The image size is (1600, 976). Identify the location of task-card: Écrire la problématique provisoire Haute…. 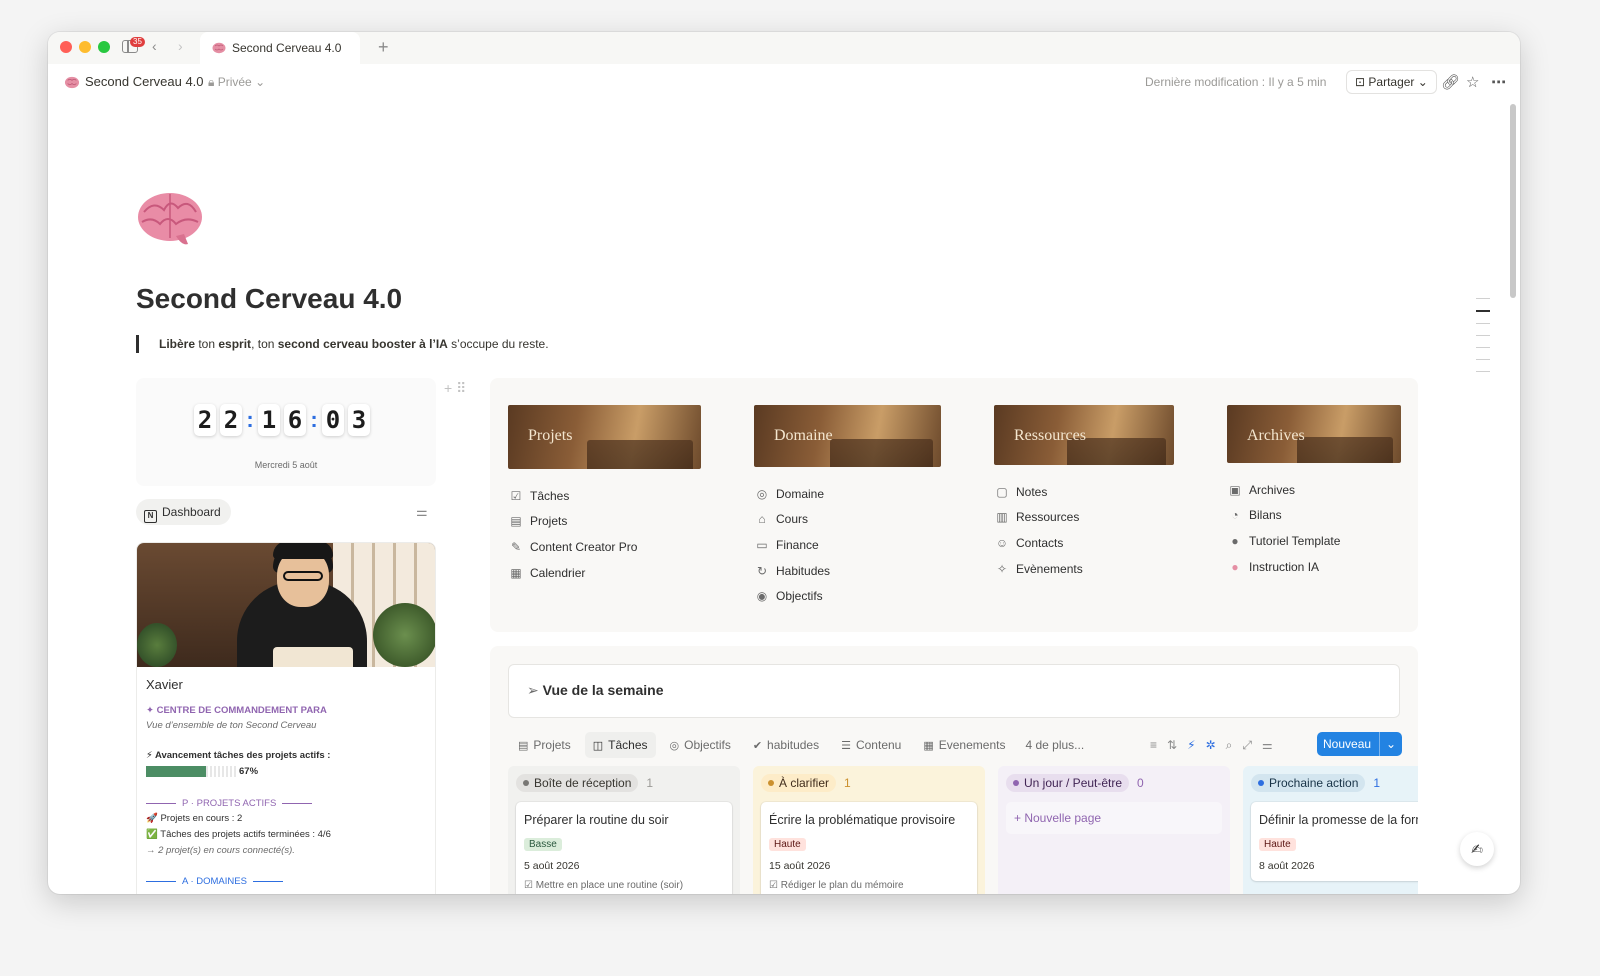
(869, 848).